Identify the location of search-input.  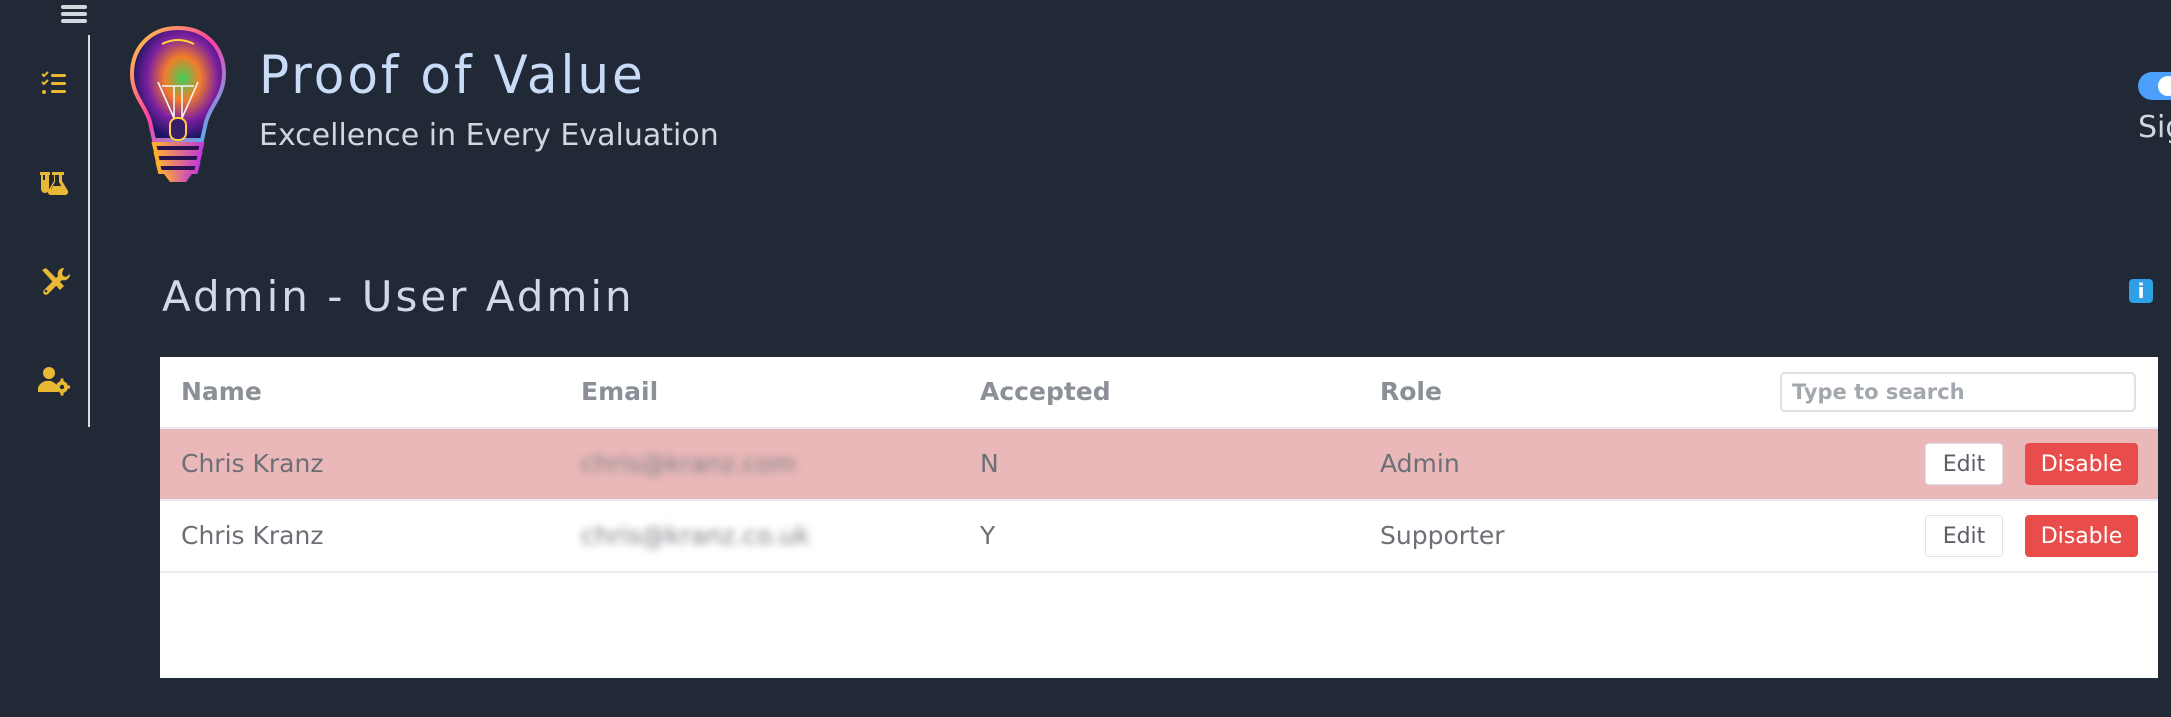
(1958, 392).